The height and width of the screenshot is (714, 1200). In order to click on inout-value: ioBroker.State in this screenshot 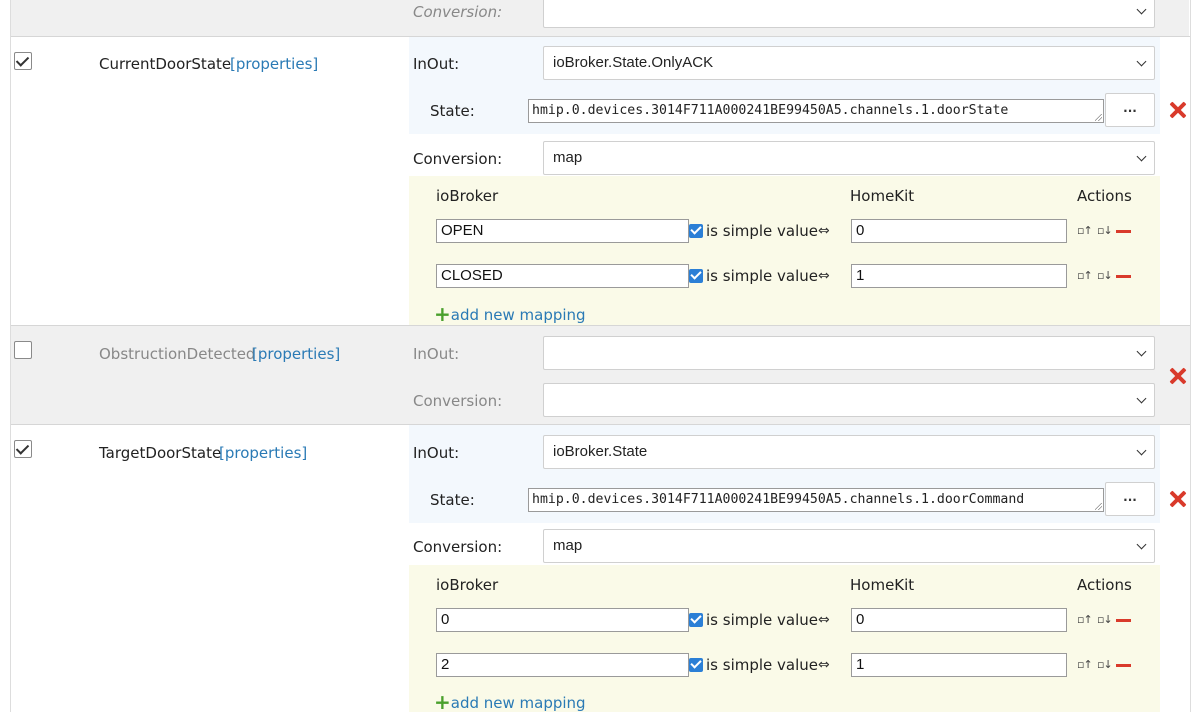, I will do `click(600, 451)`.